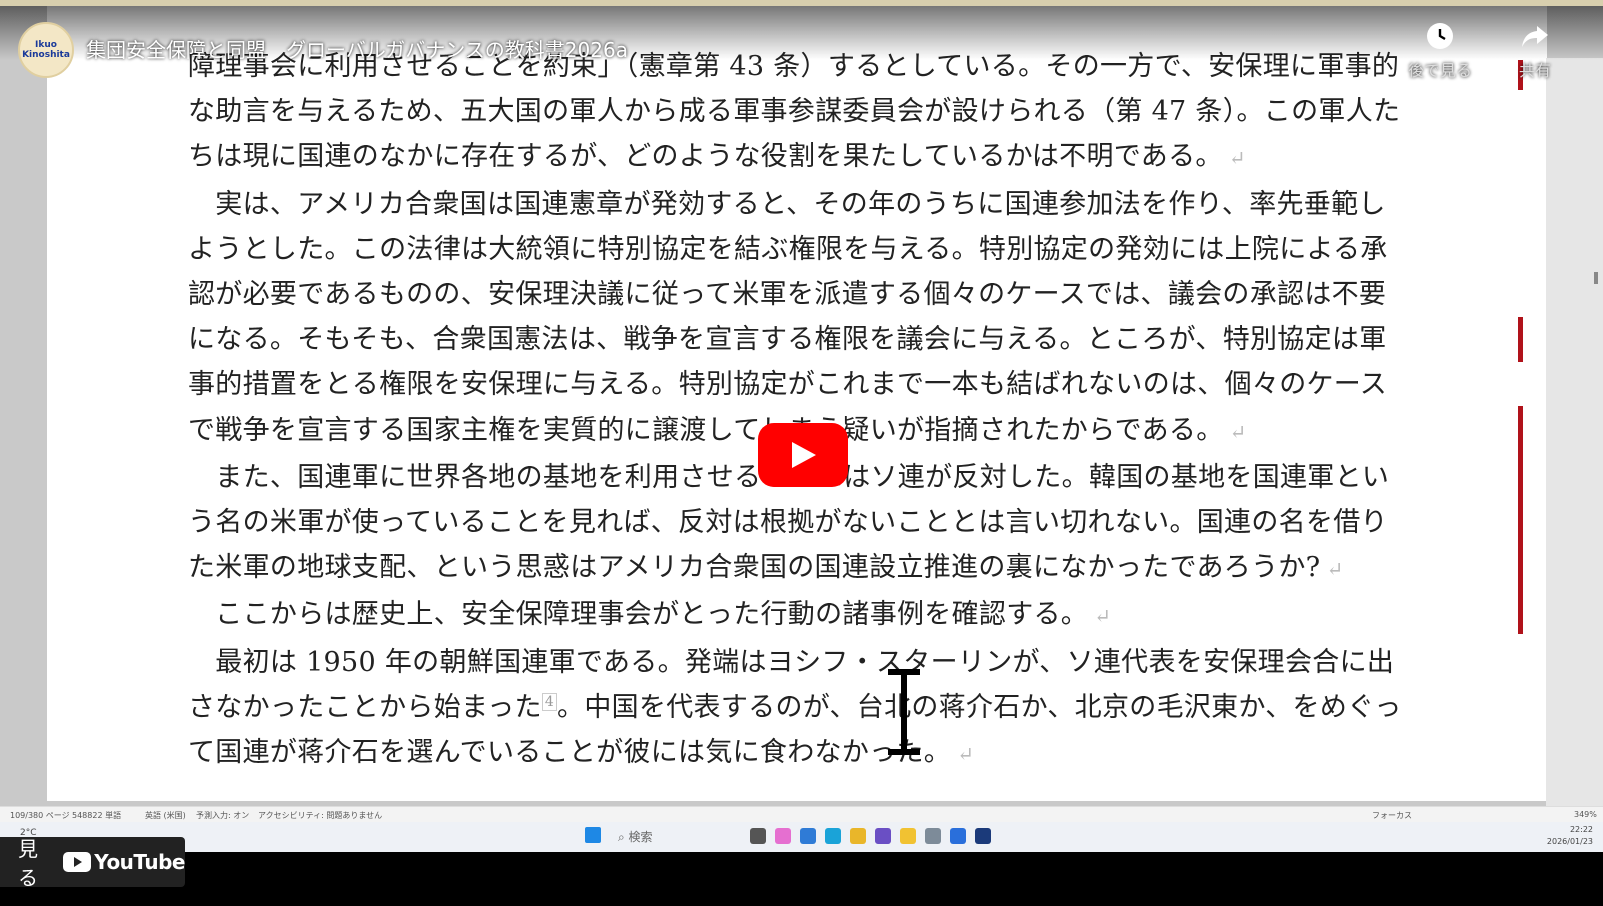  I want to click on watch-later-button: 後で見る, so click(1440, 51).